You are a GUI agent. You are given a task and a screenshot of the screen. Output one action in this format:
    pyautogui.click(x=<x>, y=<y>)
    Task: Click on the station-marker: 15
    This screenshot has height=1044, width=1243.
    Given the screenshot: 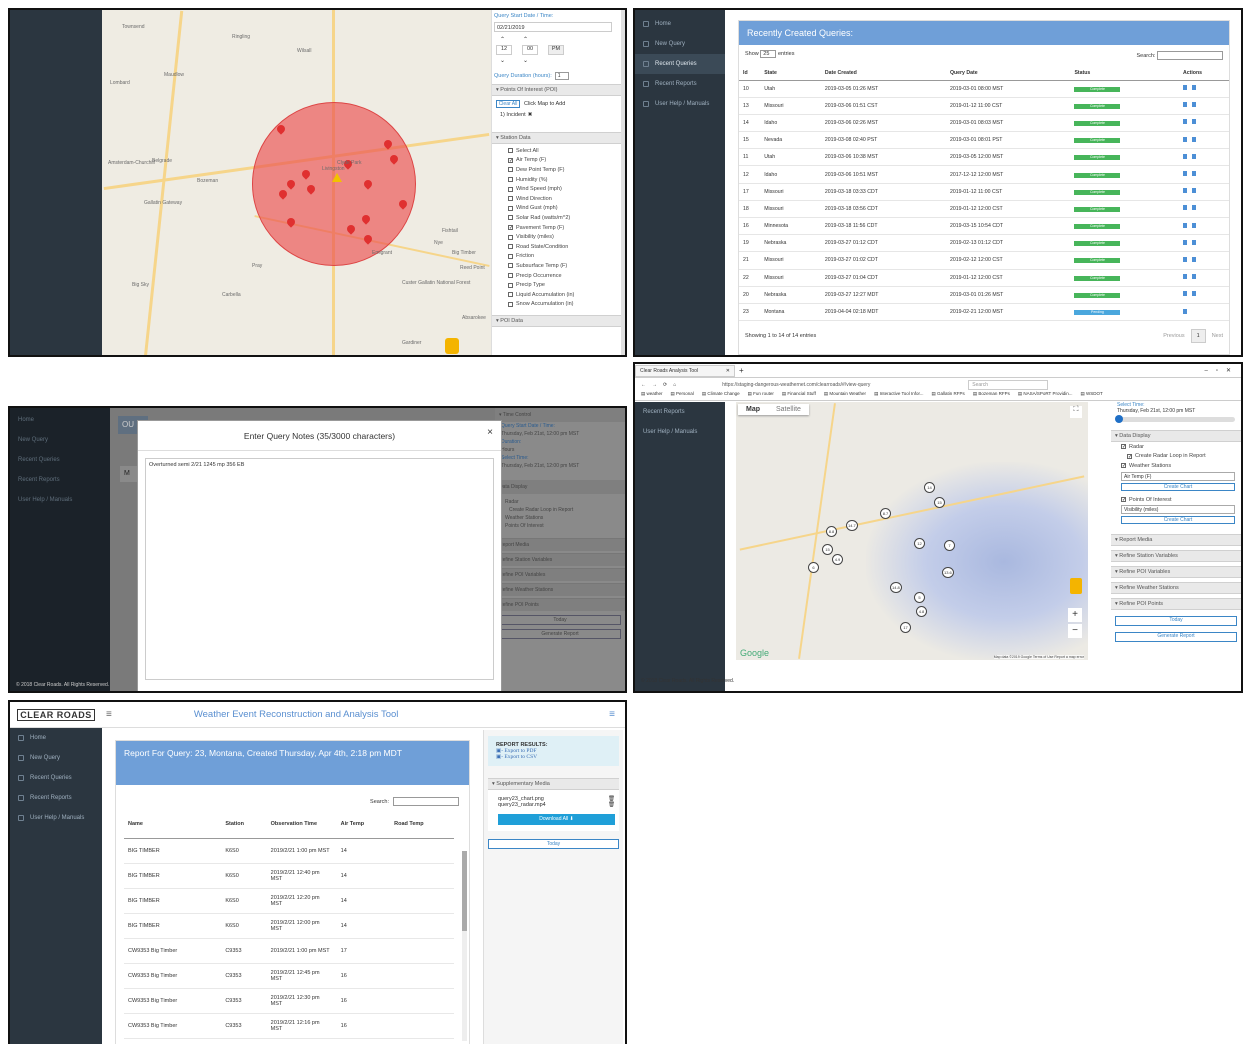 What is the action you would take?
    pyautogui.click(x=939, y=502)
    